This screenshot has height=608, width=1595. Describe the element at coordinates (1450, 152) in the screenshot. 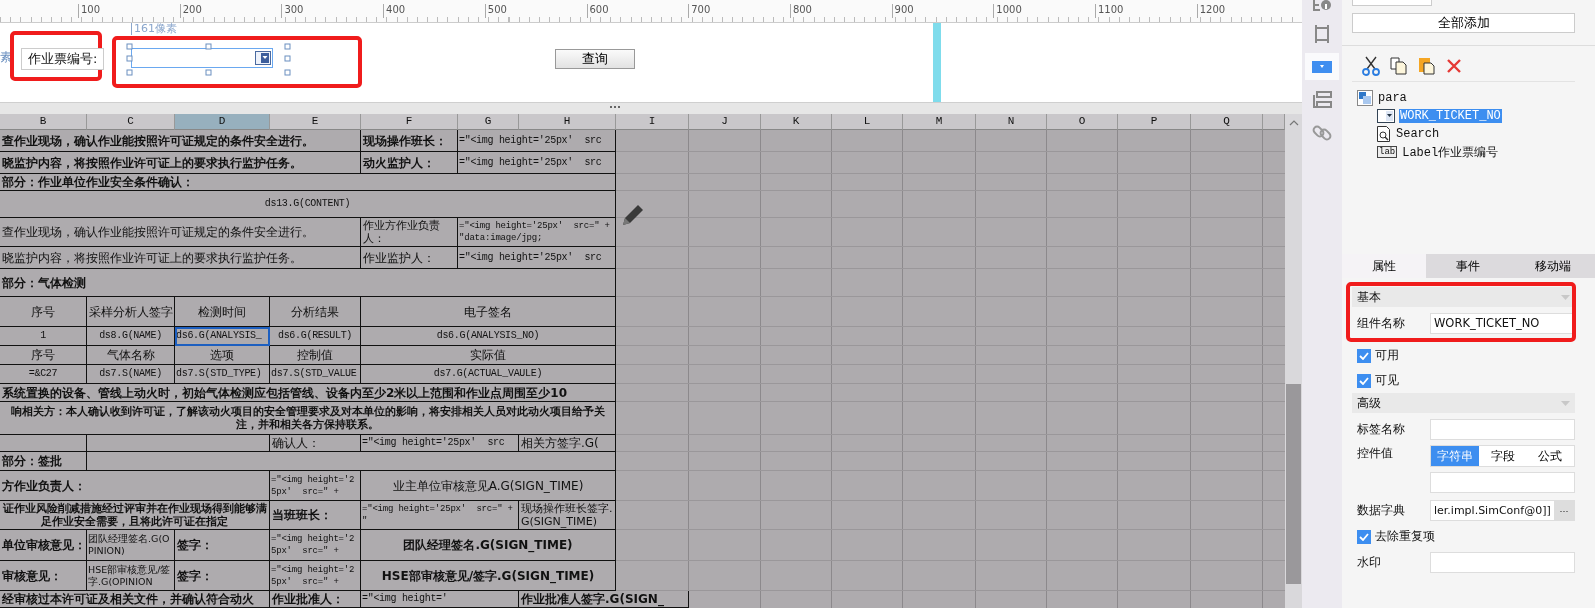

I see `tree-item: Label作业票编号` at that location.